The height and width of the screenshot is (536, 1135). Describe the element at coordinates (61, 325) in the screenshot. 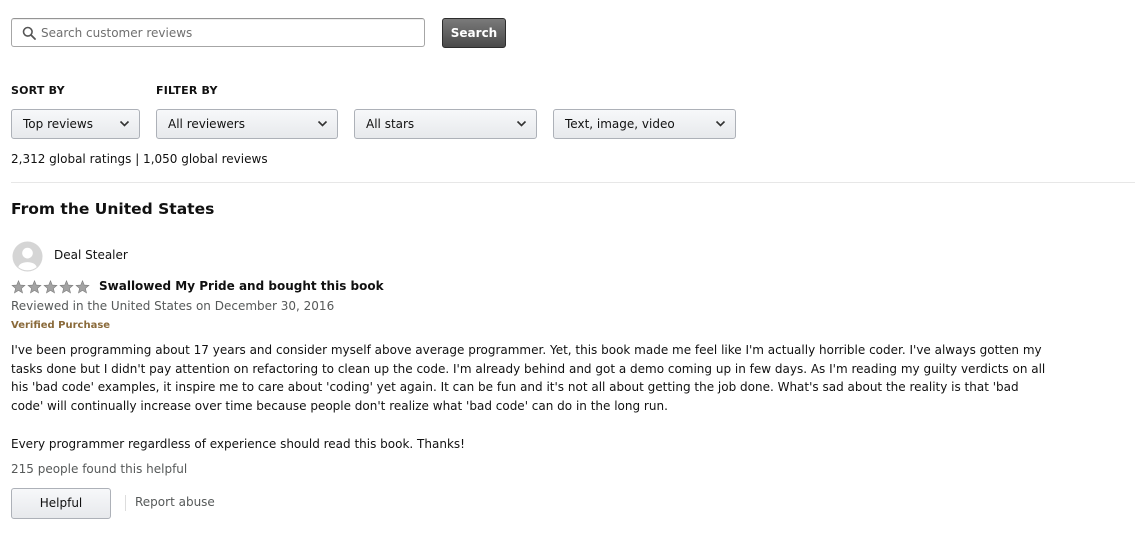

I see `verified-purchase-badge: Verified Purchase` at that location.